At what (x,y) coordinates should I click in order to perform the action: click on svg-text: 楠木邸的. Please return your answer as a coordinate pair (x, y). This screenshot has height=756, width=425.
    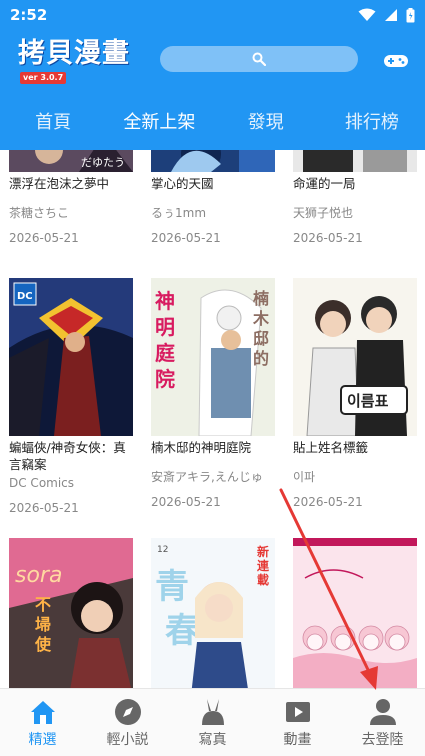
    Looking at the image, I should click on (261, 328).